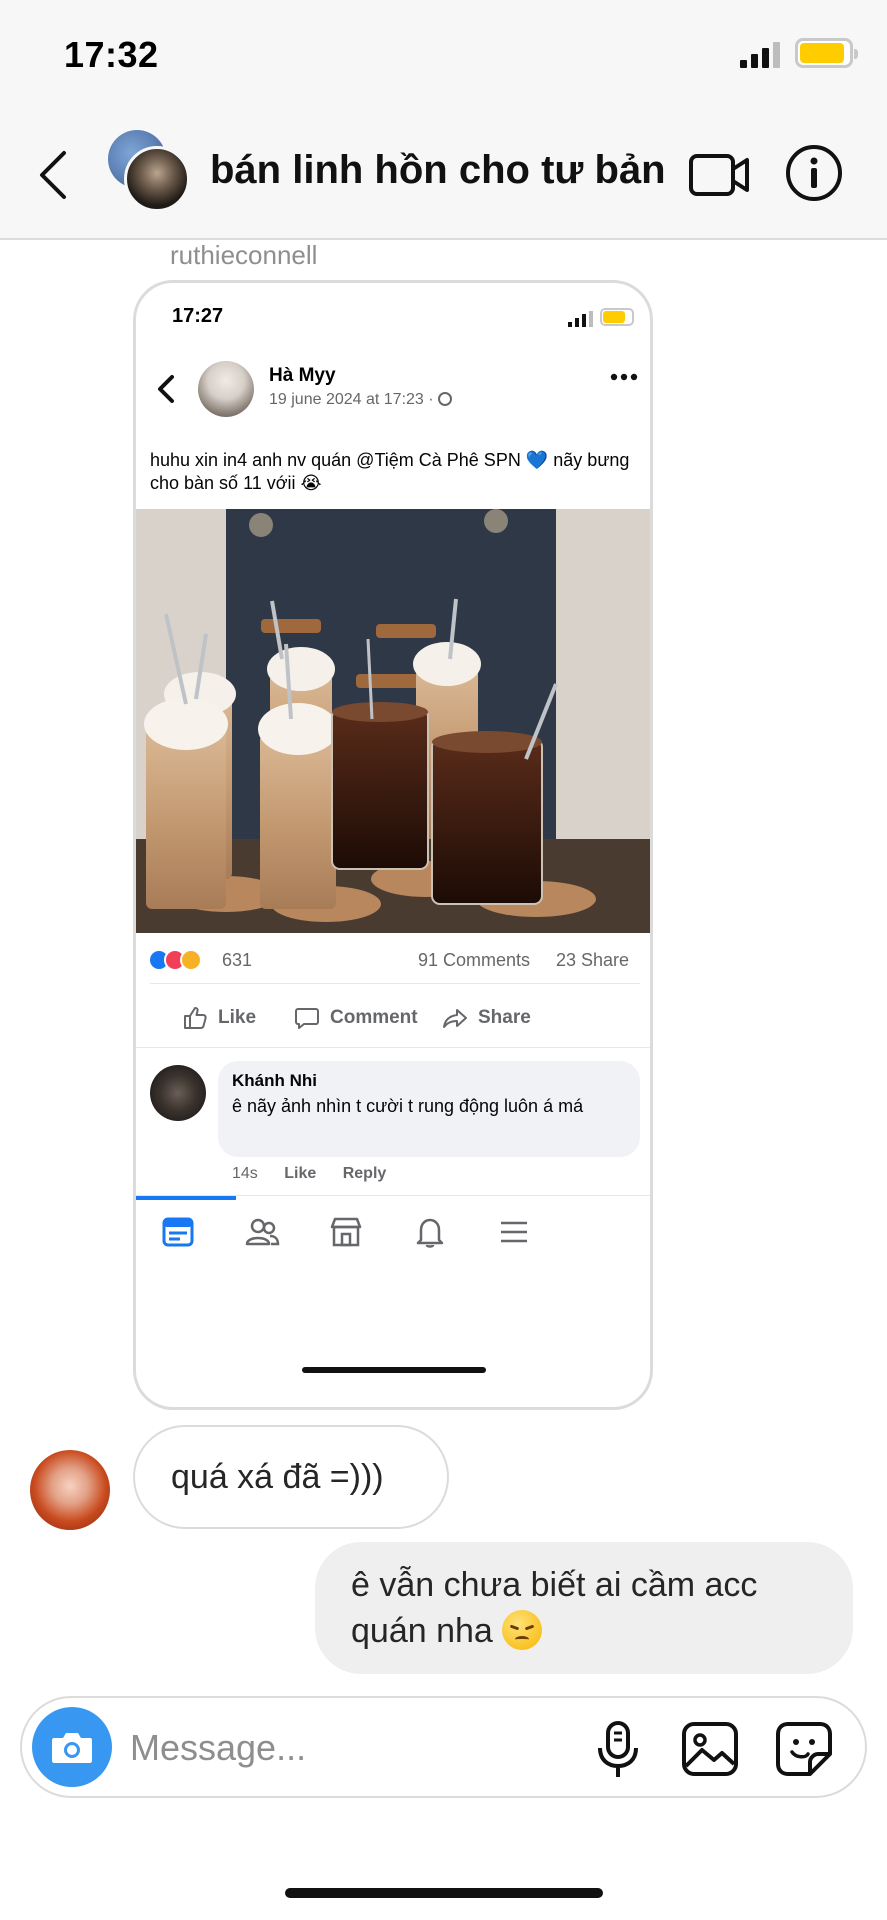  Describe the element at coordinates (438, 170) in the screenshot. I see `chat-title: bán linh hồn cho tư bản` at that location.